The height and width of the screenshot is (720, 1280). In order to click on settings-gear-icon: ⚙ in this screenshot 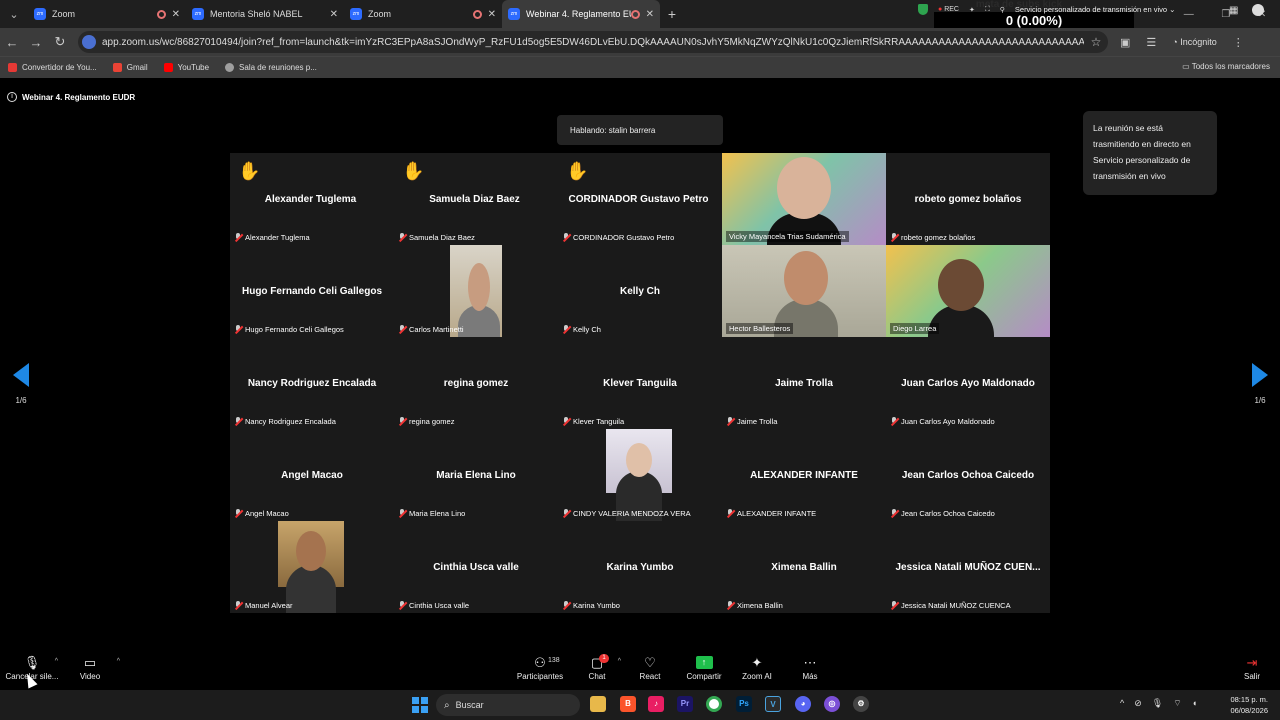, I will do `click(861, 704)`.